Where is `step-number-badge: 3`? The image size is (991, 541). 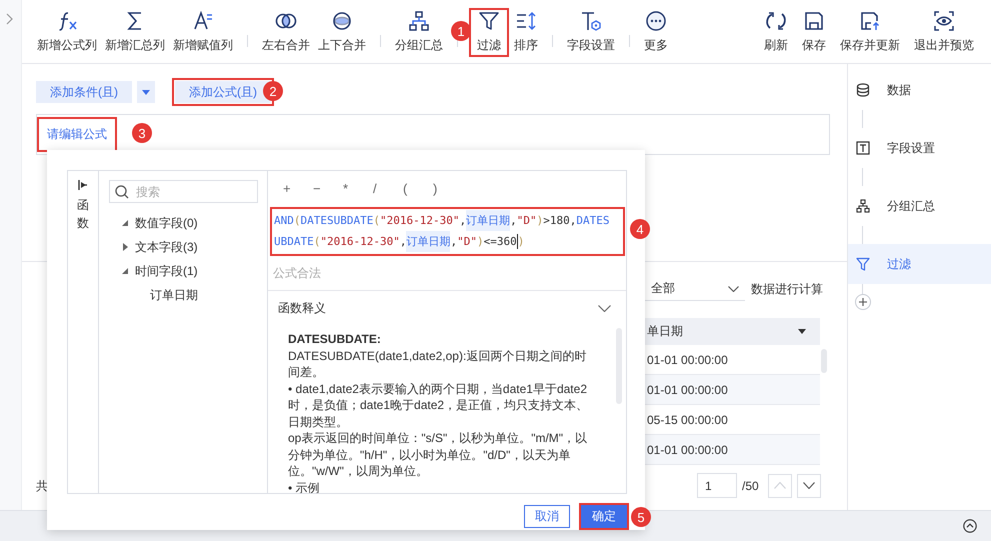 step-number-badge: 3 is located at coordinates (142, 133).